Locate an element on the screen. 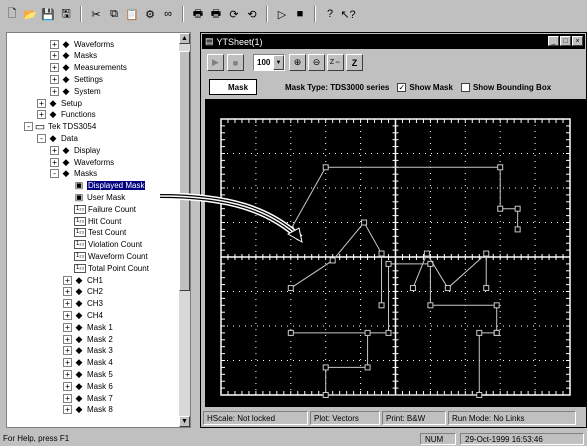 The width and height of the screenshot is (587, 446). print-status: Print: B&W is located at coordinates (414, 418).